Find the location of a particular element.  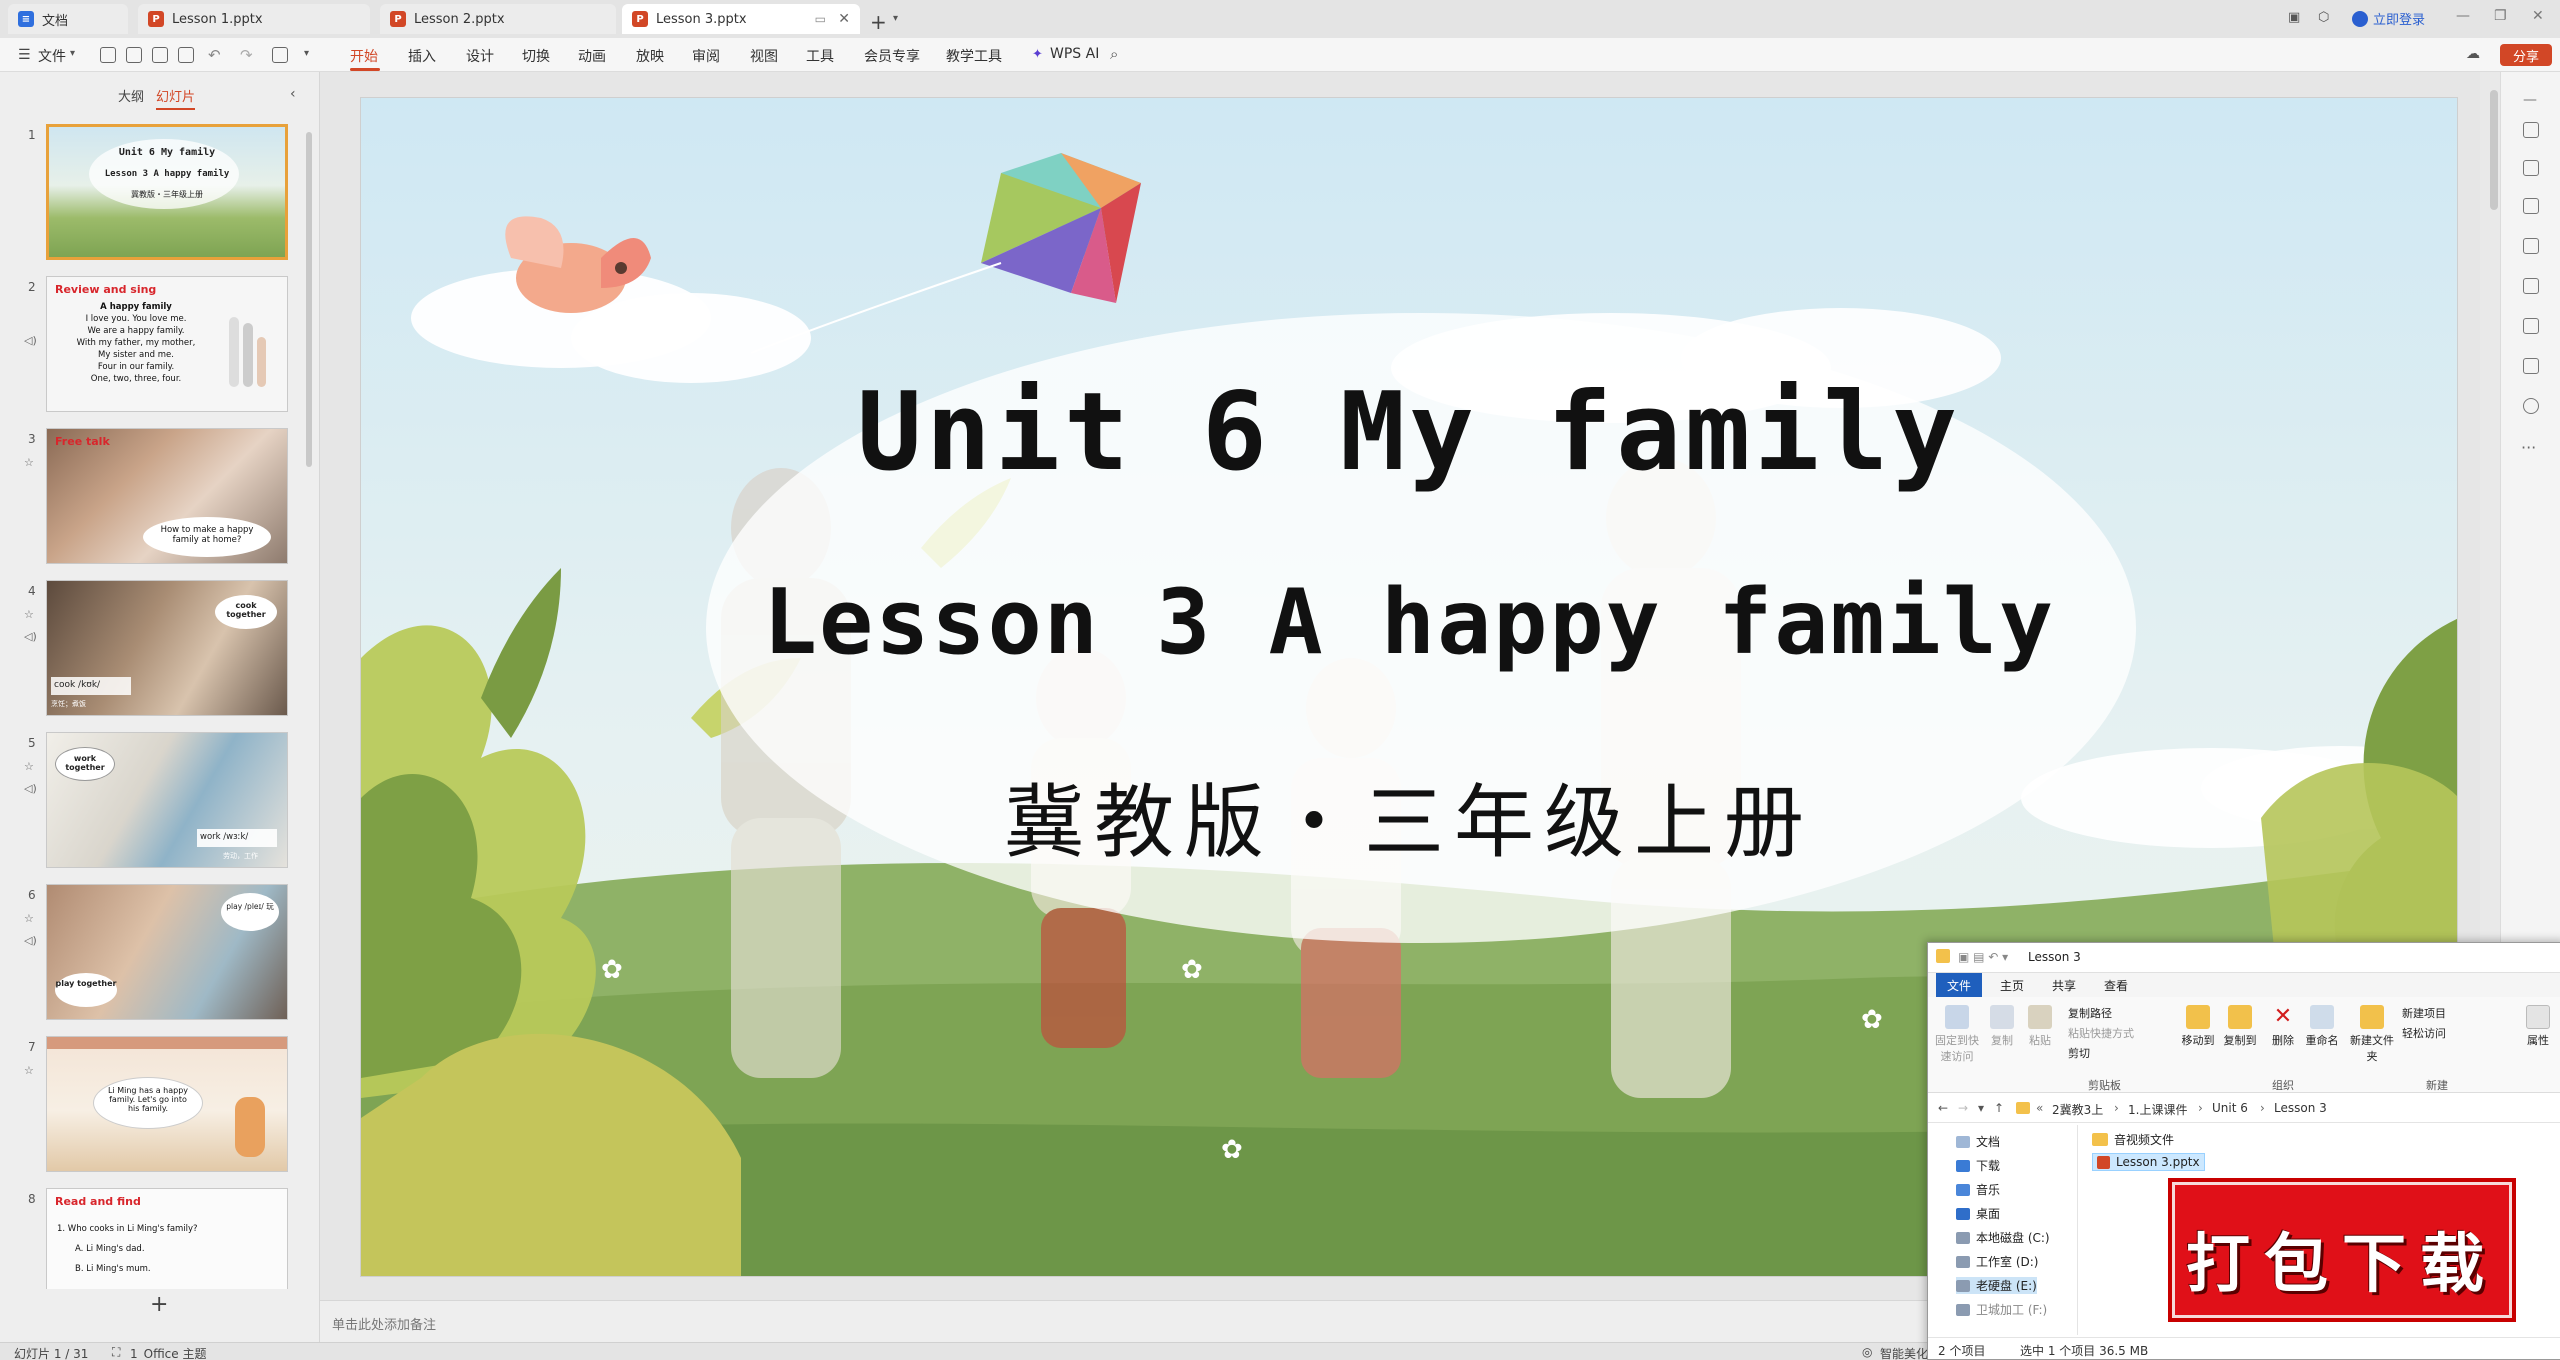

menu-view: 视图 is located at coordinates (764, 56).